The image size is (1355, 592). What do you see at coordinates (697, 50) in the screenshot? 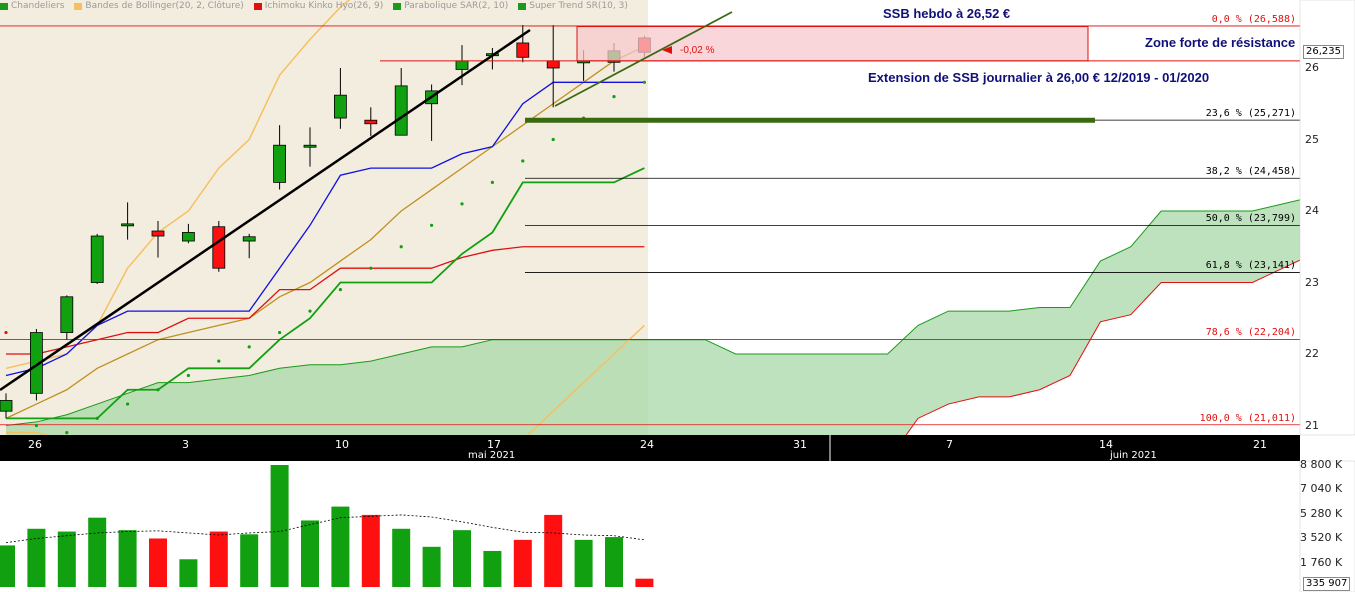
I see `last-change-label: -0,02 %` at bounding box center [697, 50].